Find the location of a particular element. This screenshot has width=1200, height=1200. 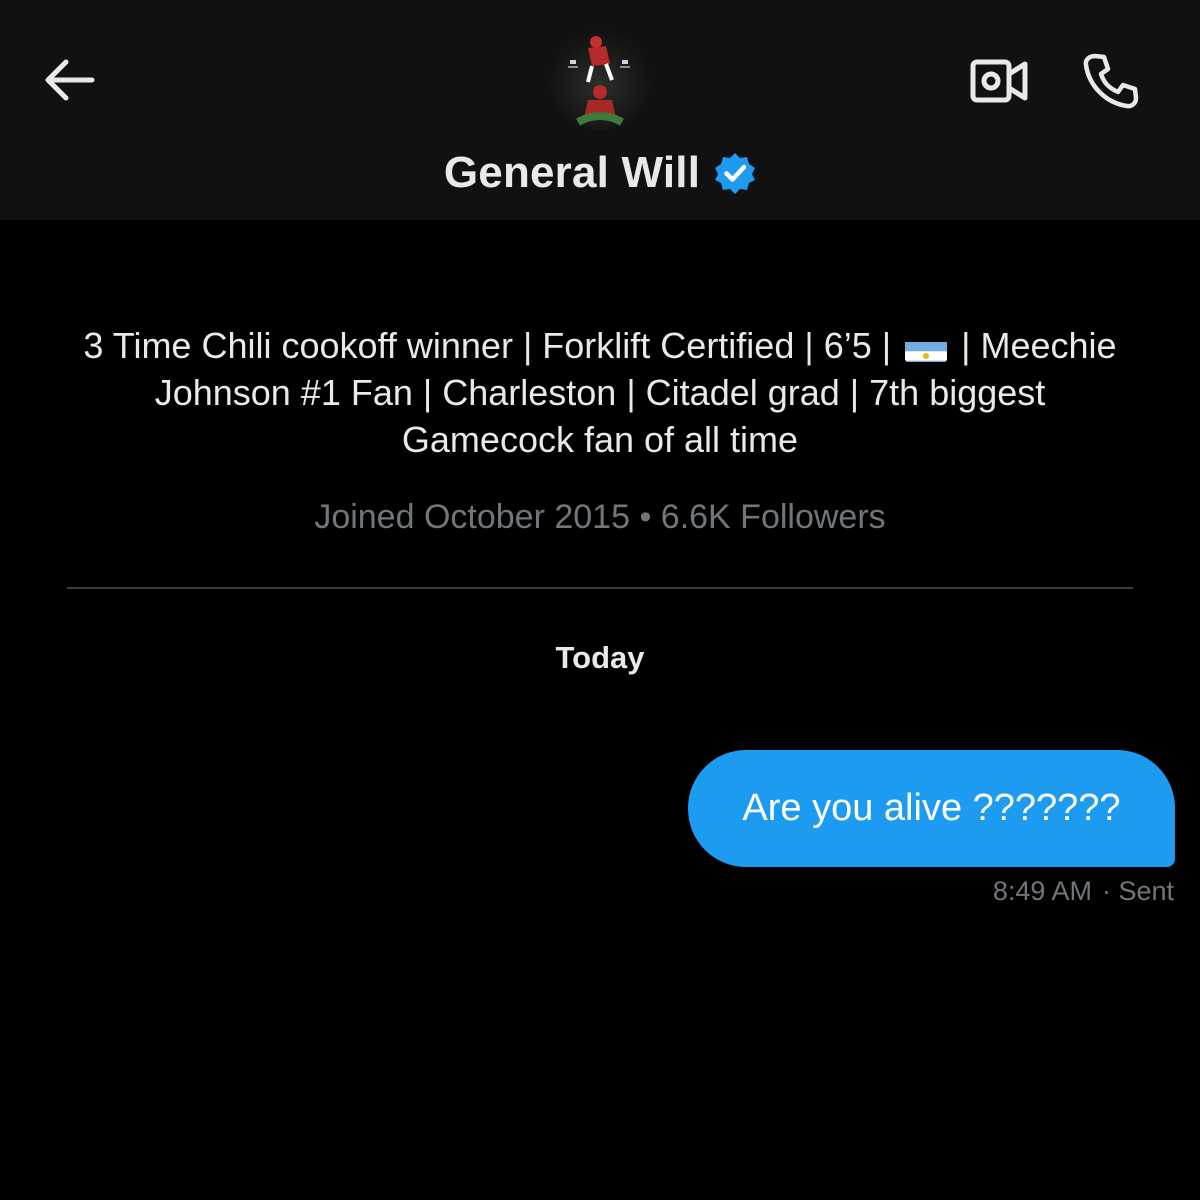

arrow-left-icon is located at coordinates (70, 80).